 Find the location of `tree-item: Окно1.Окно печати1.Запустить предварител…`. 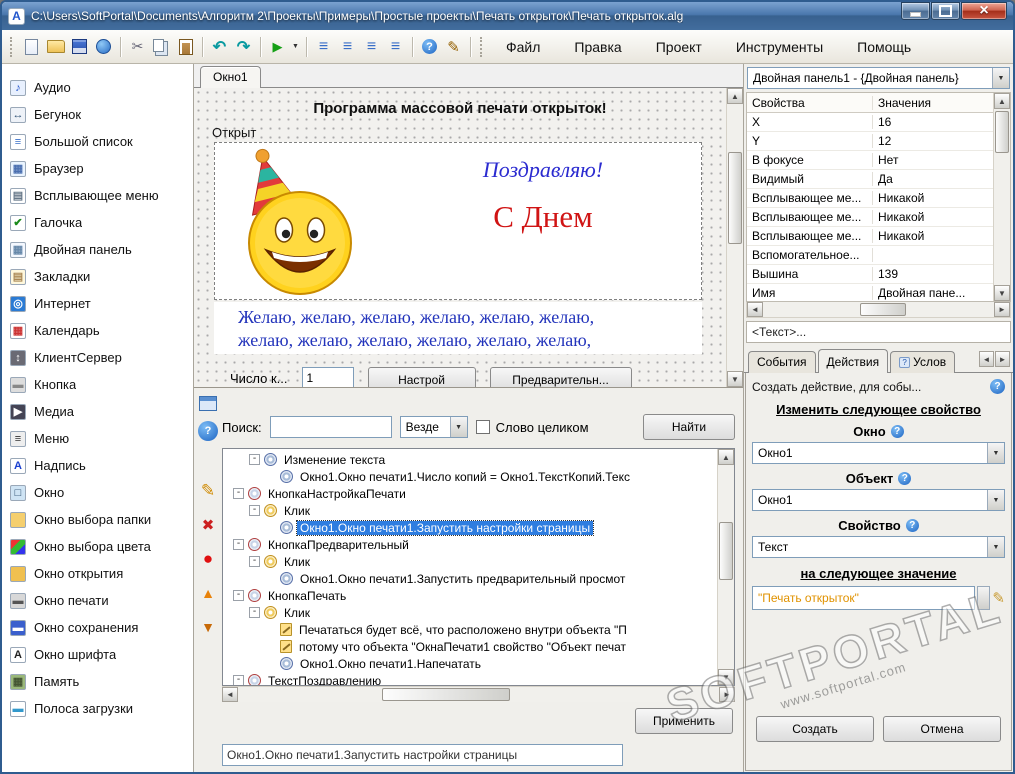

tree-item: Окно1.Окно печати1.Запустить предварител… is located at coordinates (470, 578).